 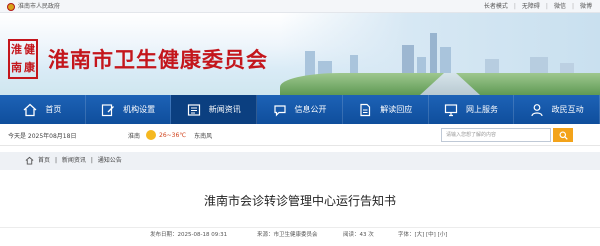 I want to click on document-icon, so click(x=365, y=109).